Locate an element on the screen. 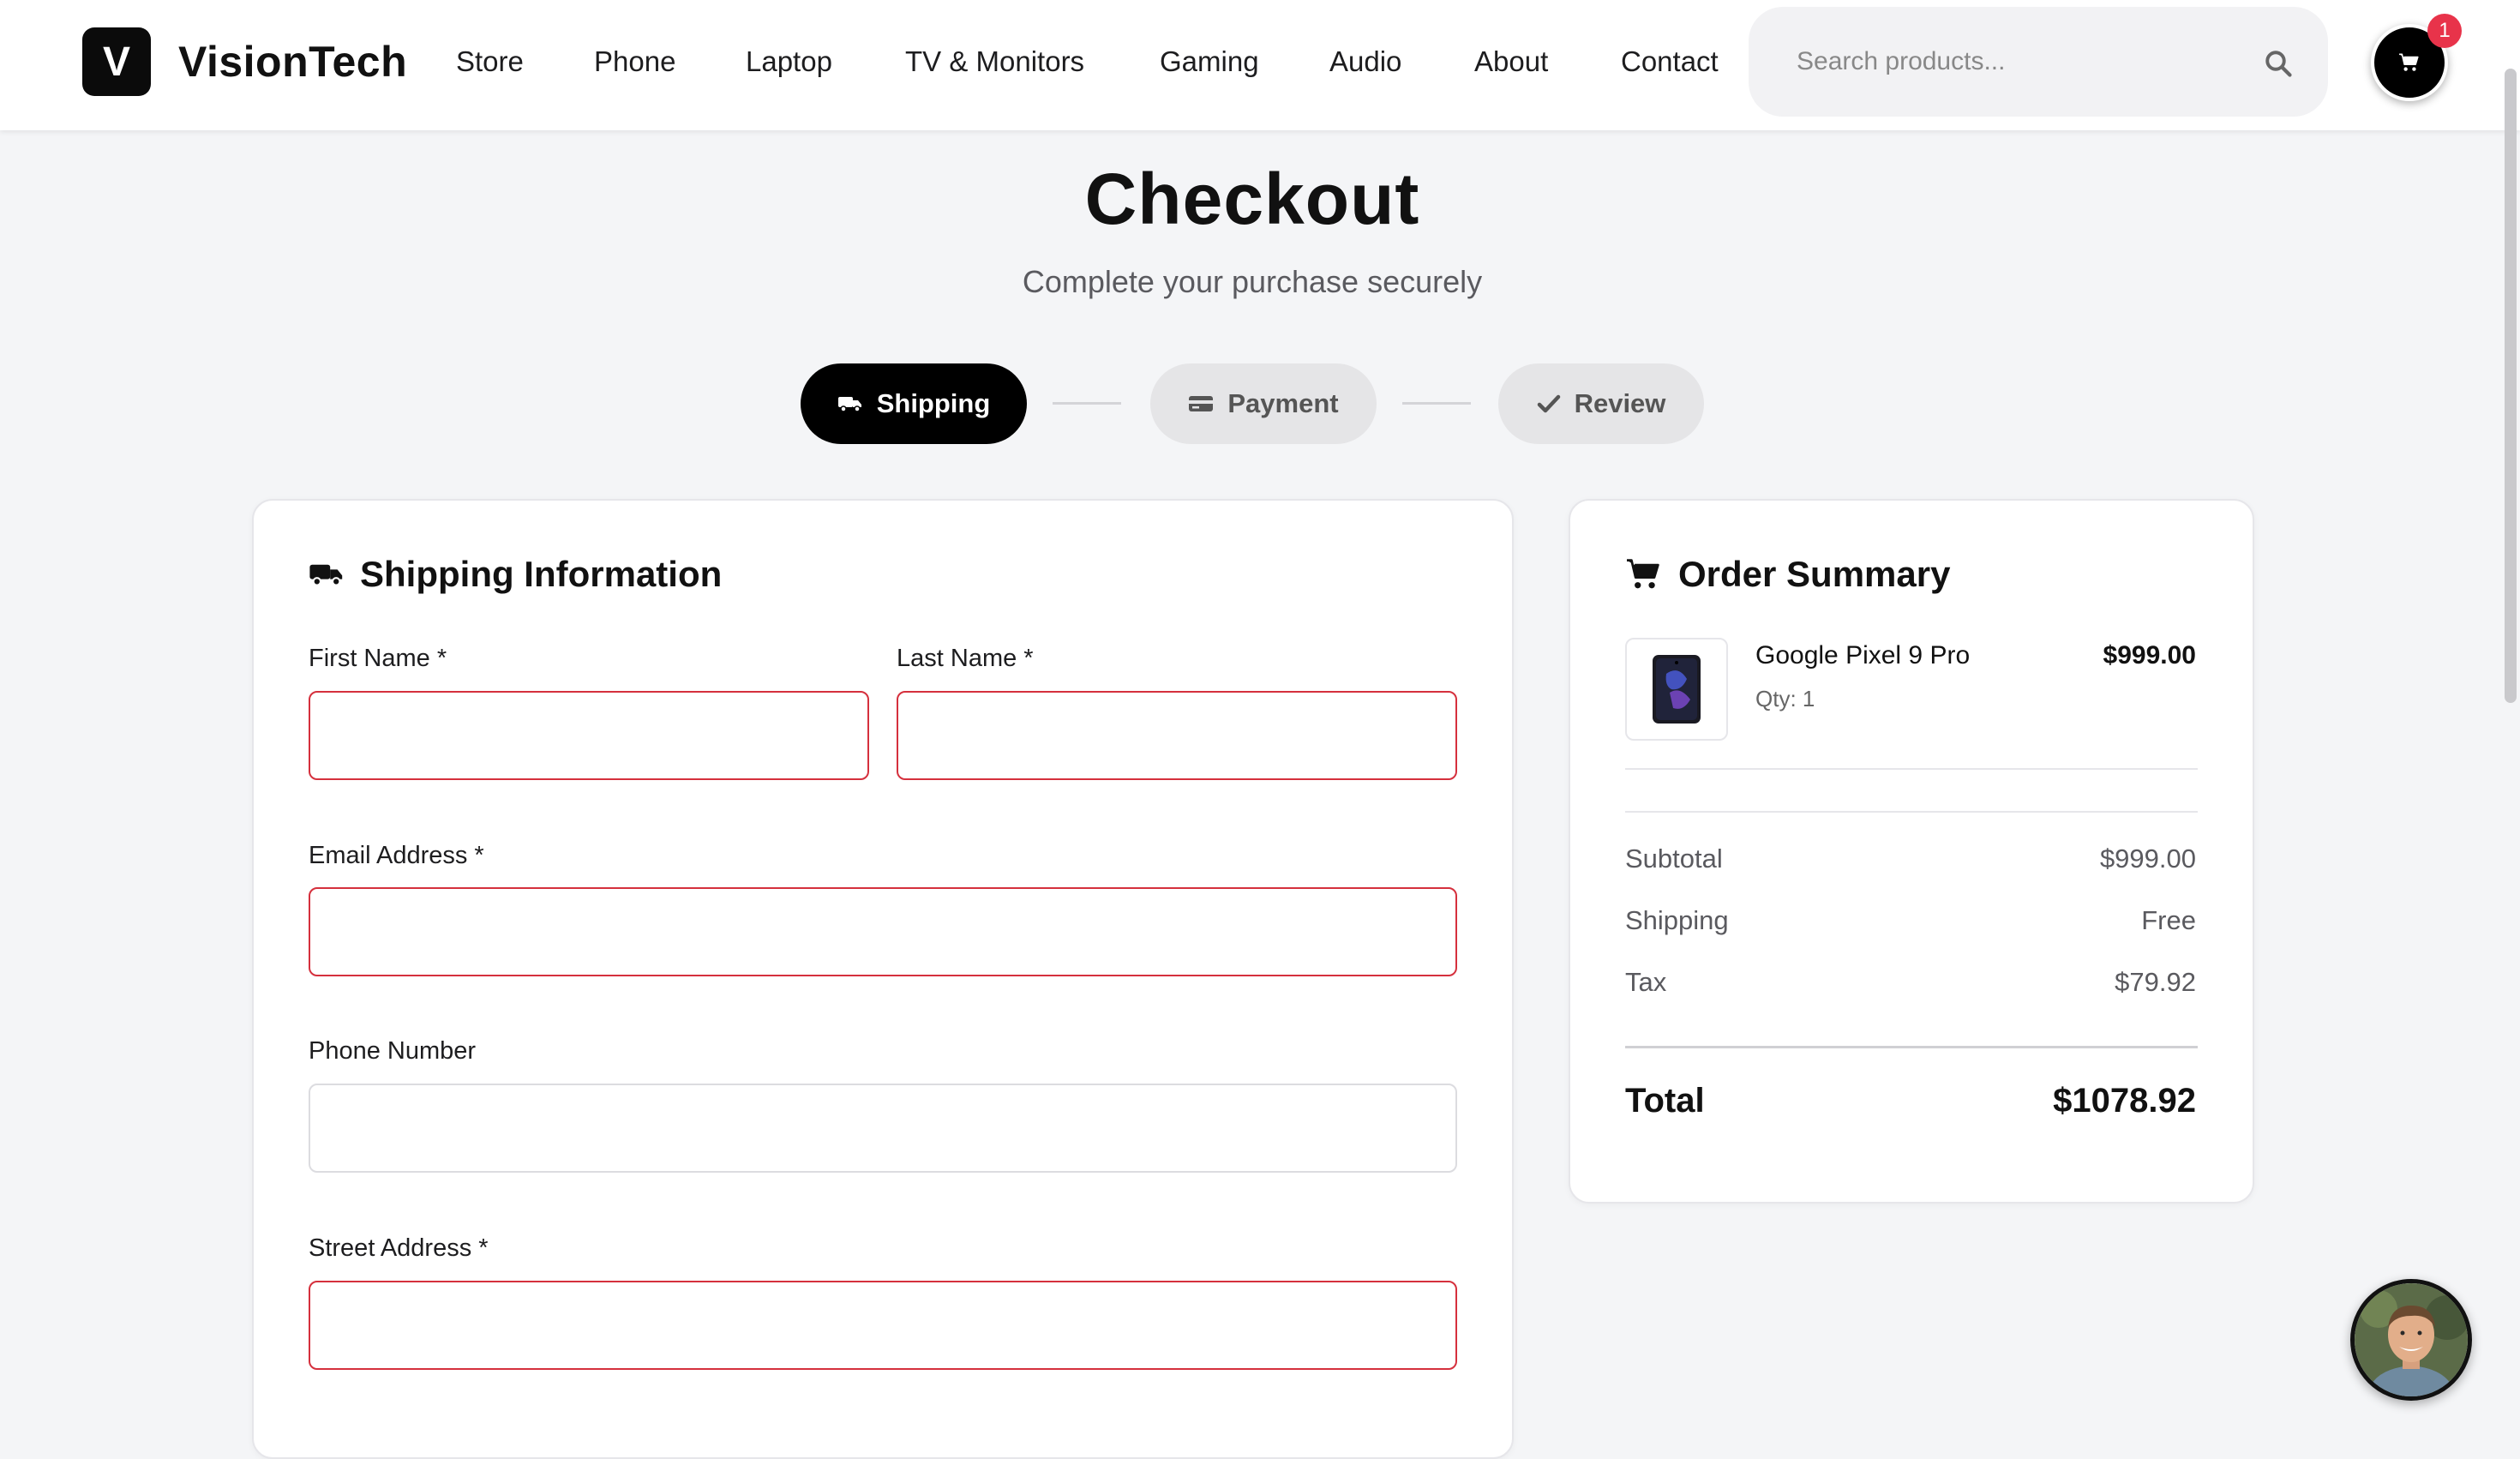  phone-label: Phone Number is located at coordinates (393, 1051).